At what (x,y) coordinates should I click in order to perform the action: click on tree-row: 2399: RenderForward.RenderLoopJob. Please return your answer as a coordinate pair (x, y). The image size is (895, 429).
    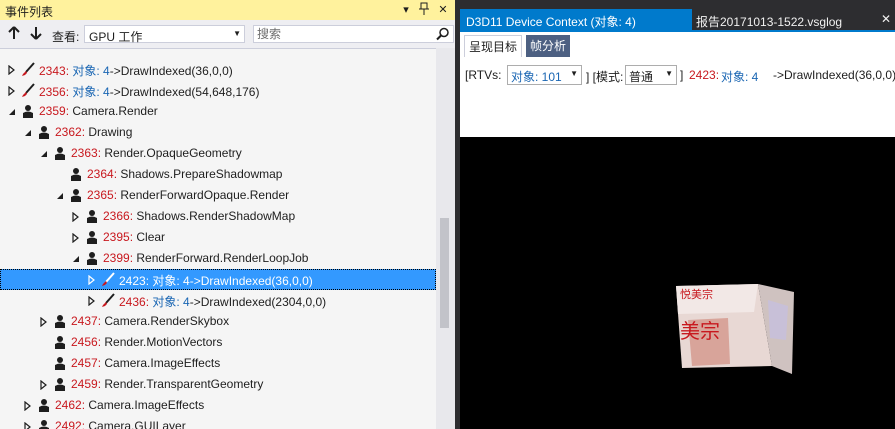
    Looking at the image, I should click on (218, 258).